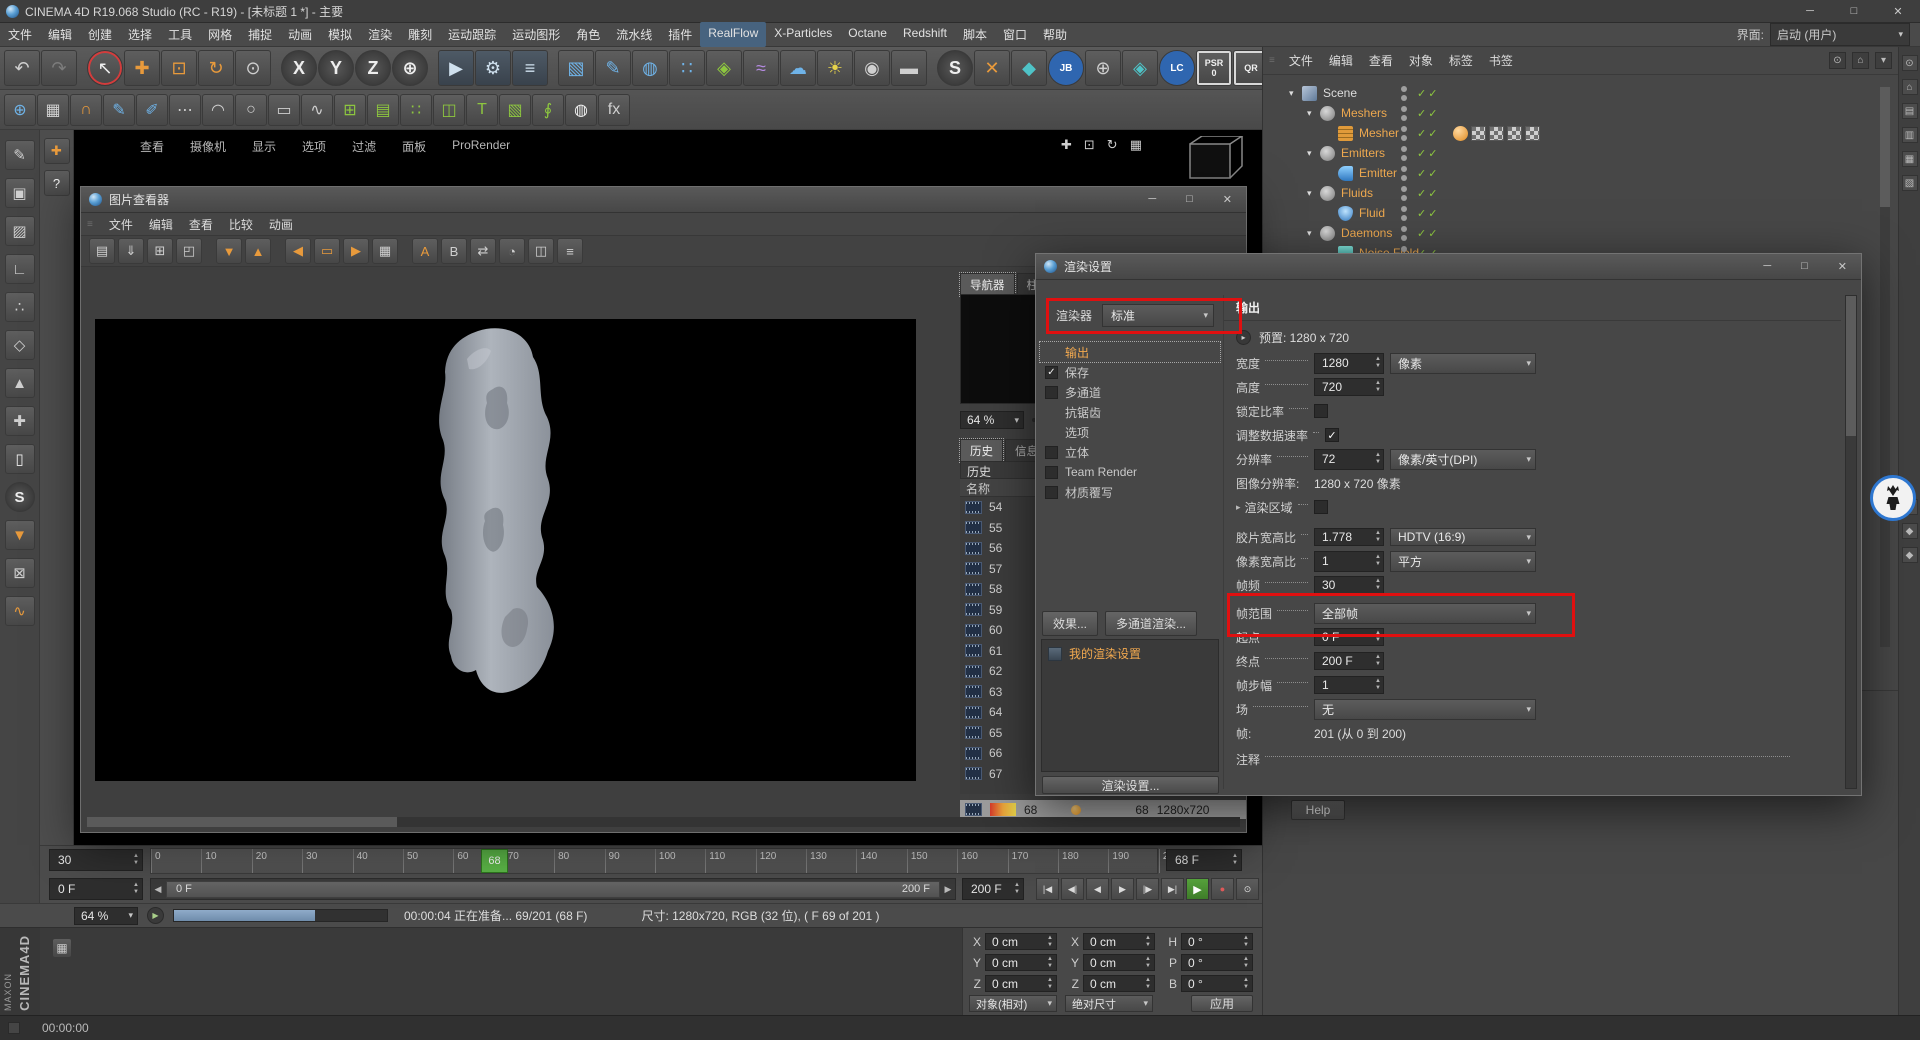 The image size is (1920, 1040). I want to click on object-row: Fluids, so click(1580, 193).